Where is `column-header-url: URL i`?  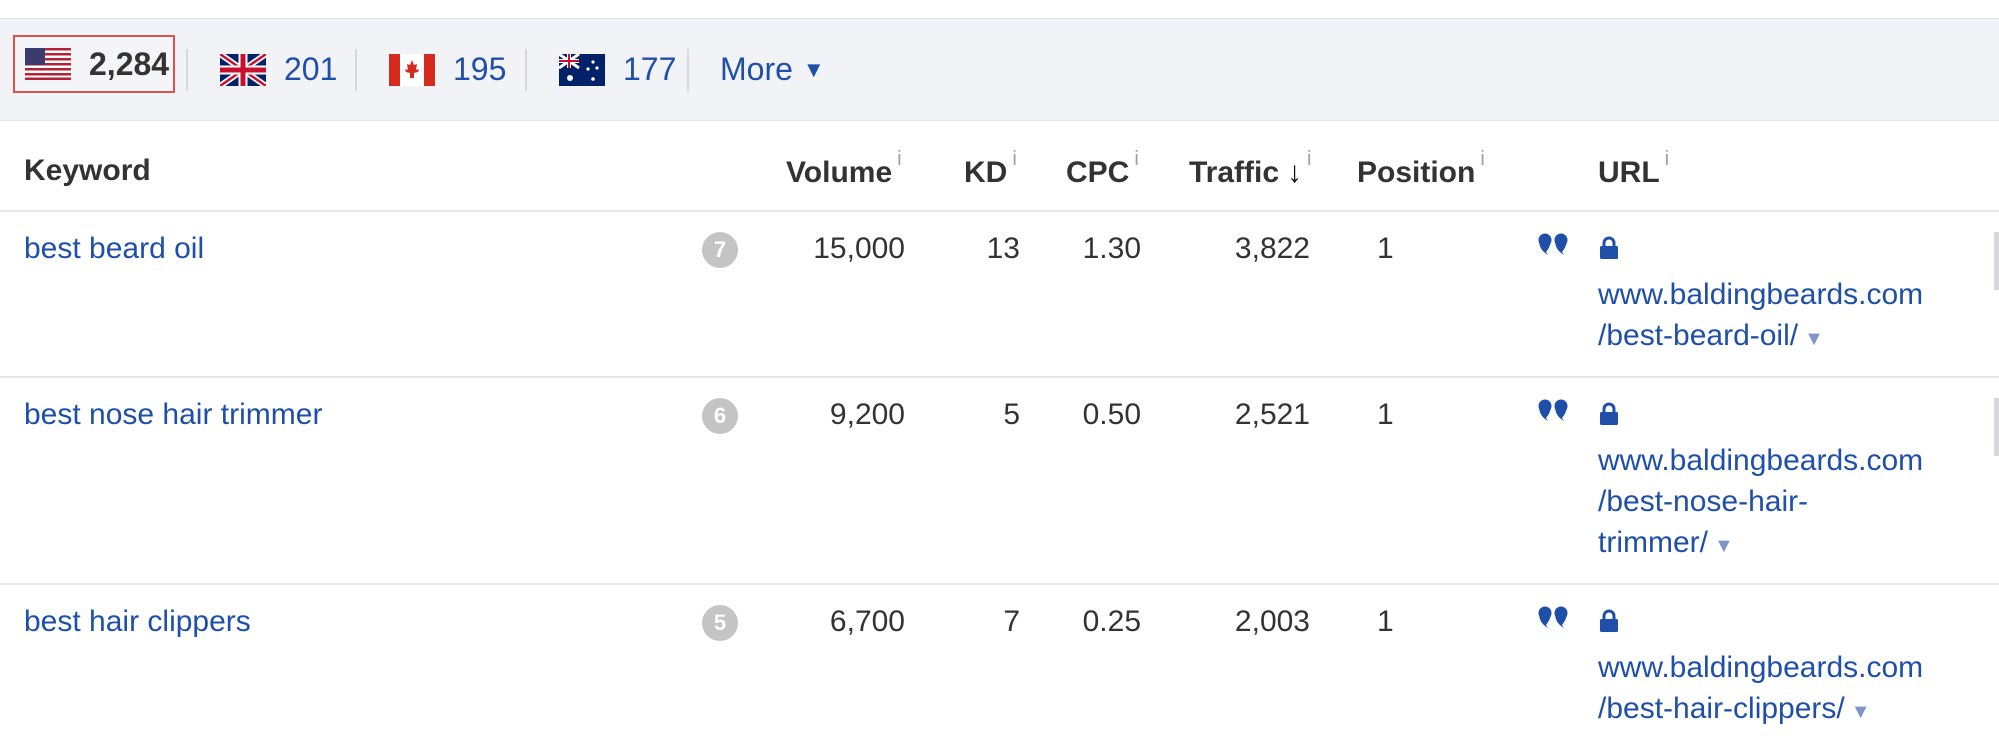
column-header-url: URL i is located at coordinates (1633, 169).